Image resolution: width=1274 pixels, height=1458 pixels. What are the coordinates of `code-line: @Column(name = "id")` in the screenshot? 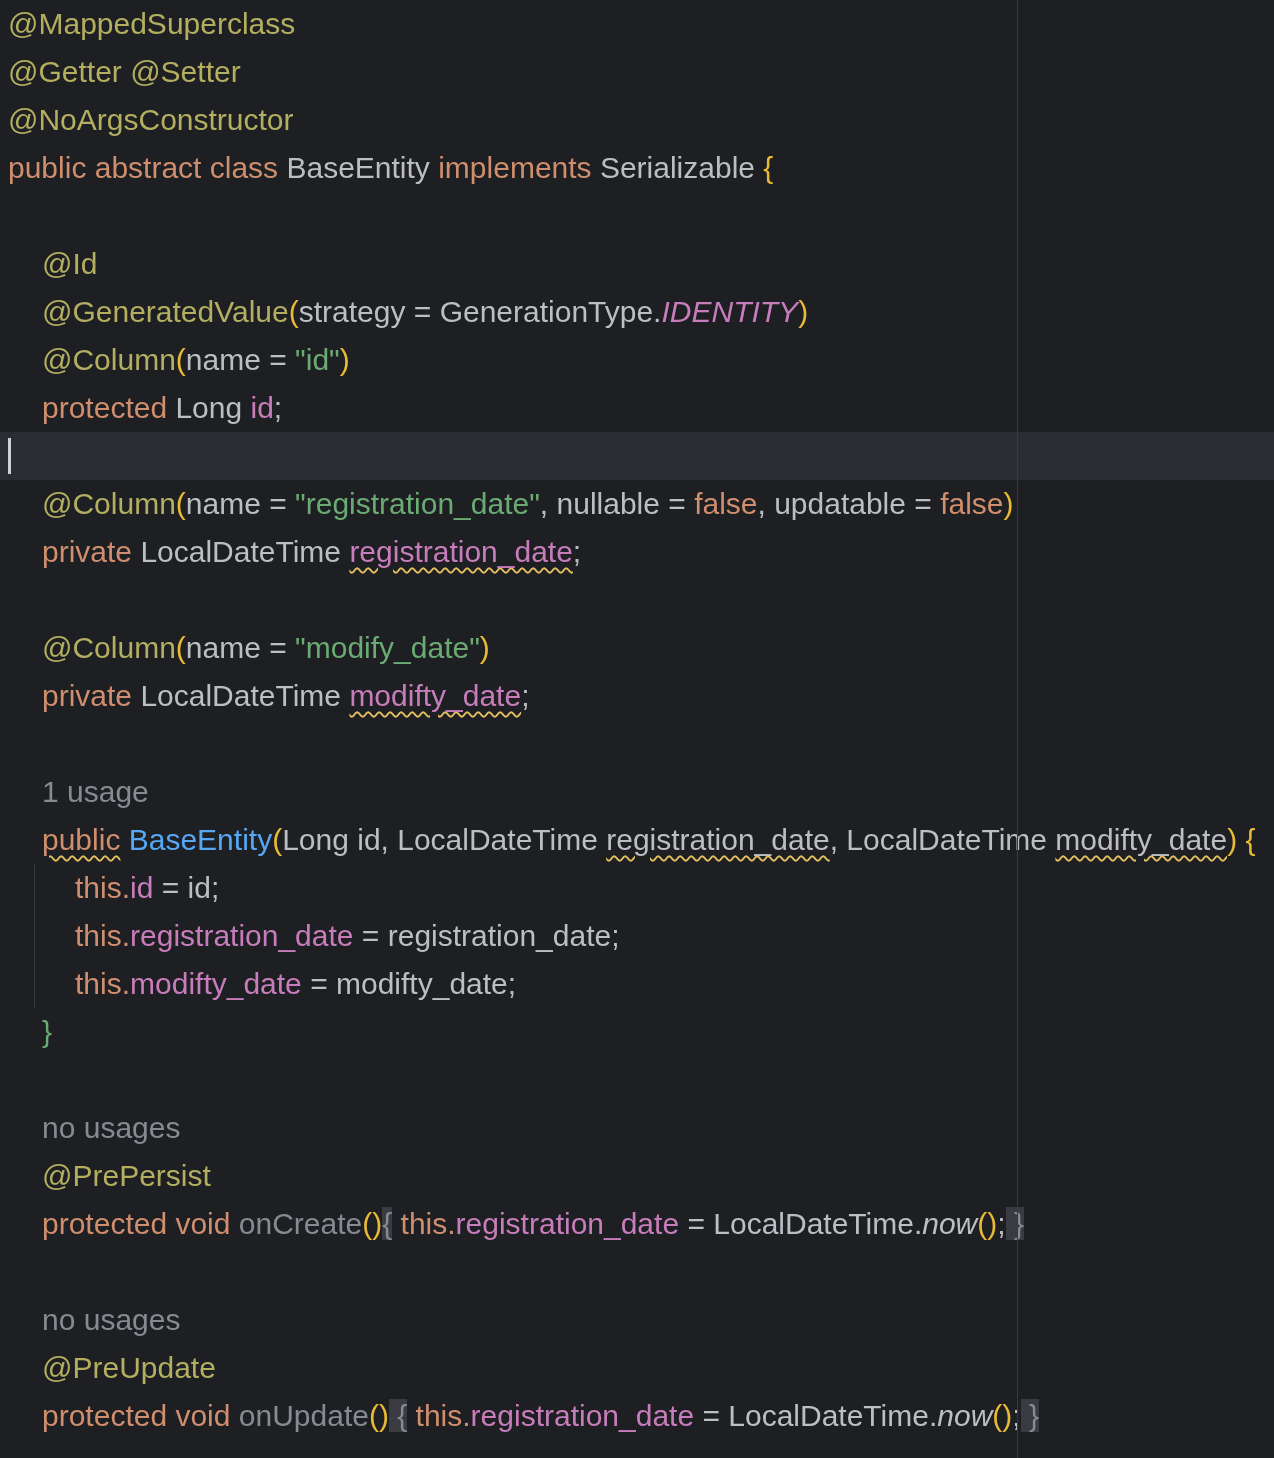 It's located at (196, 360).